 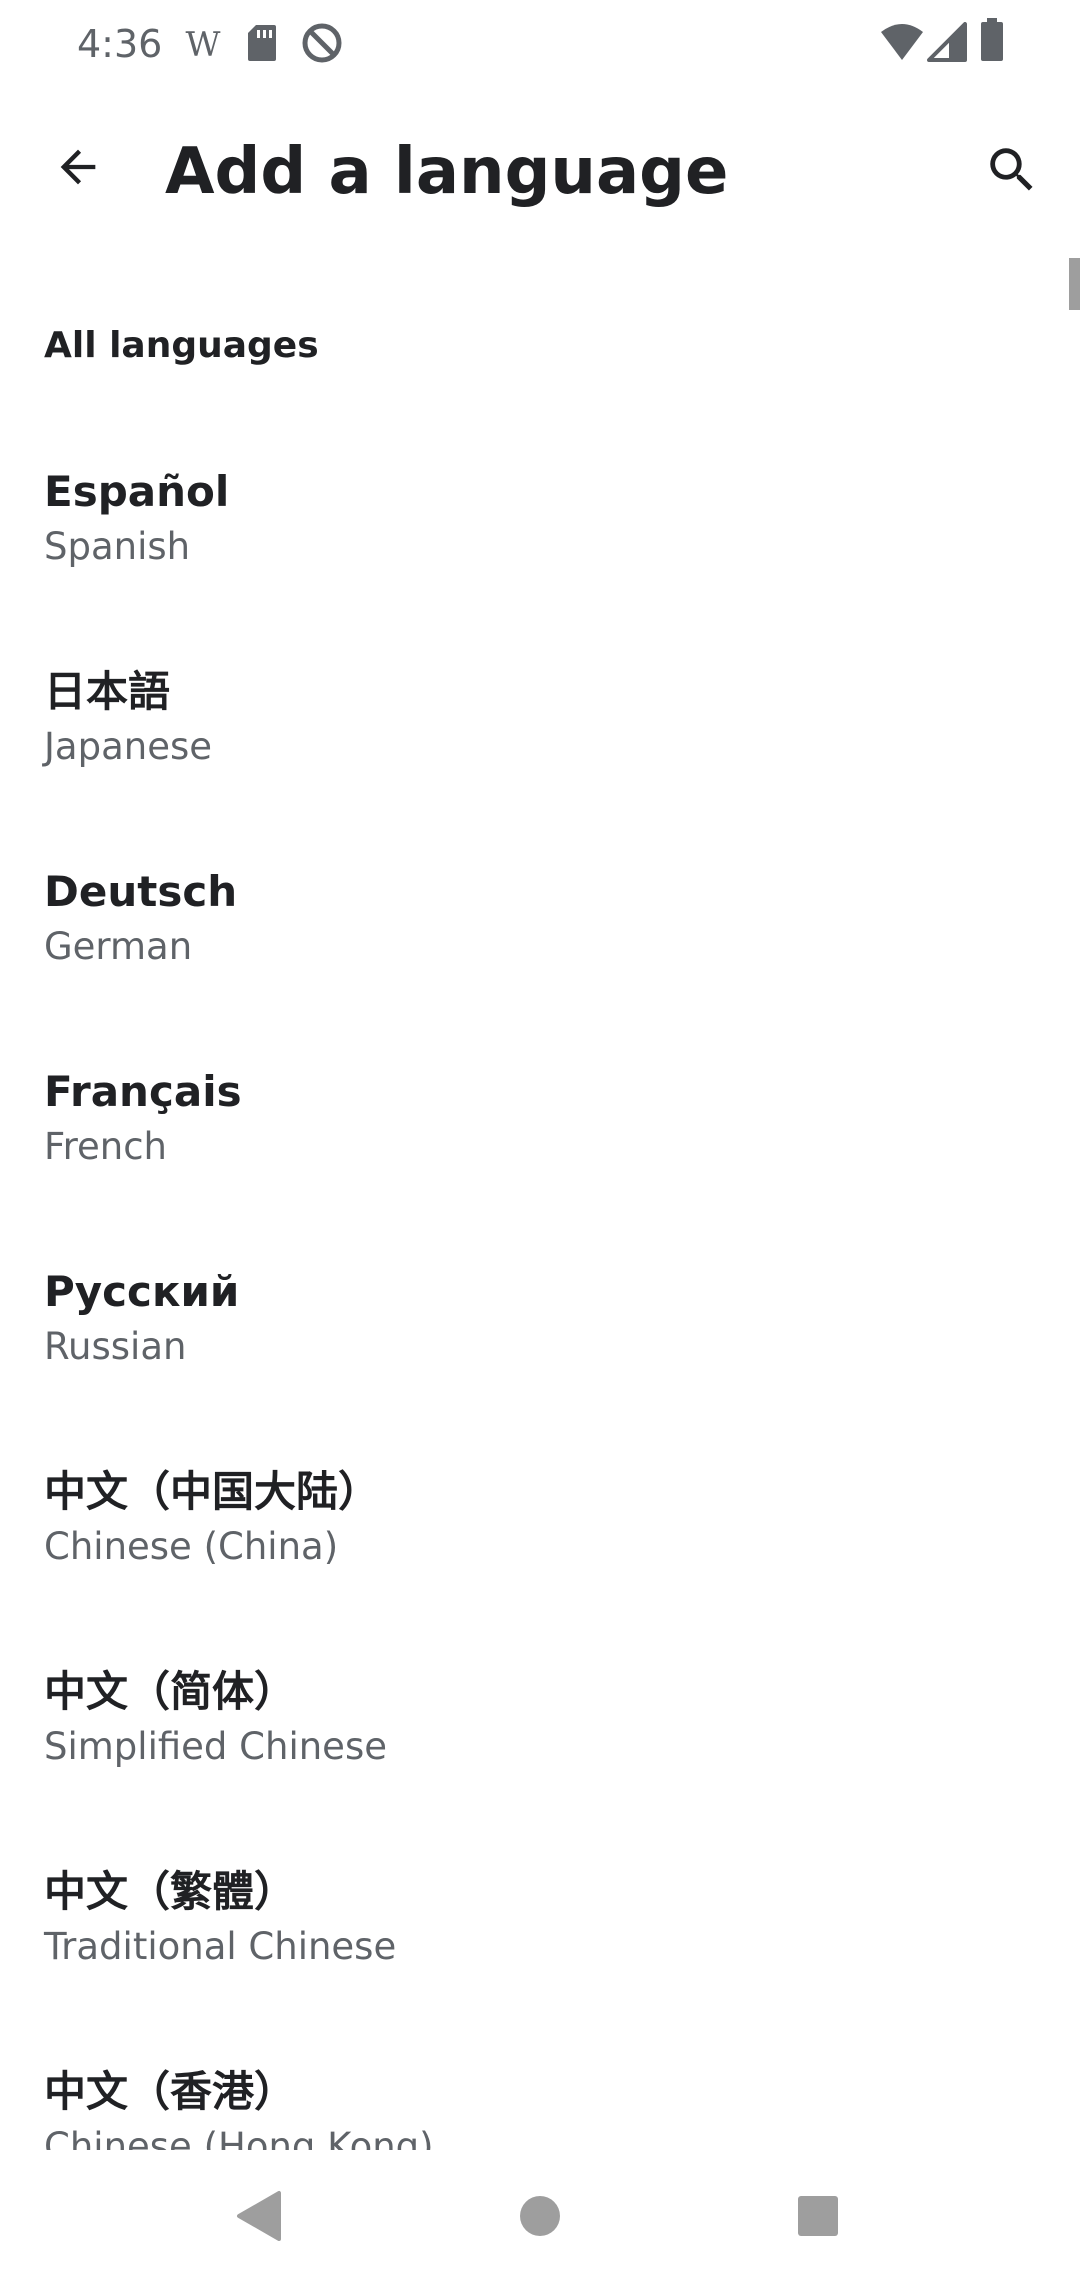 What do you see at coordinates (170, 2091) in the screenshot?
I see `language-native-name: 中文（香港）` at bounding box center [170, 2091].